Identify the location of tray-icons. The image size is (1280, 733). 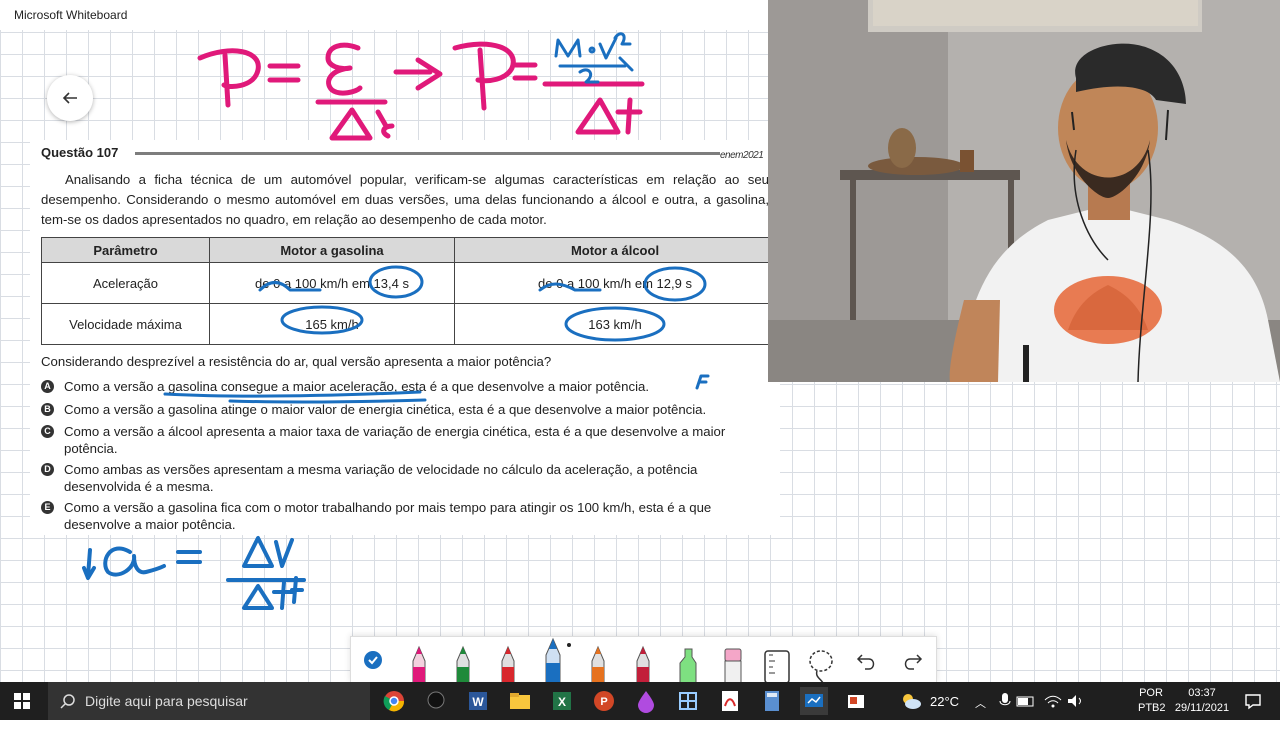
(1042, 711).